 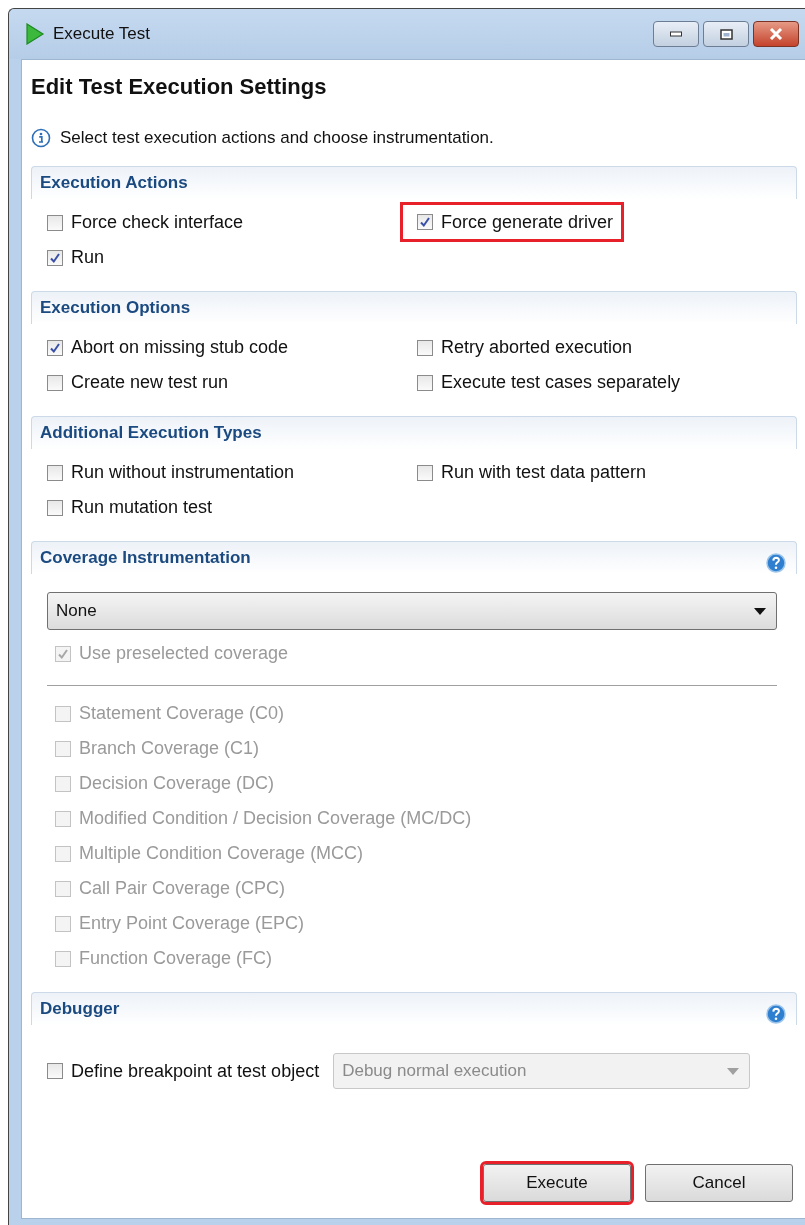 I want to click on minimize-button, so click(x=676, y=34).